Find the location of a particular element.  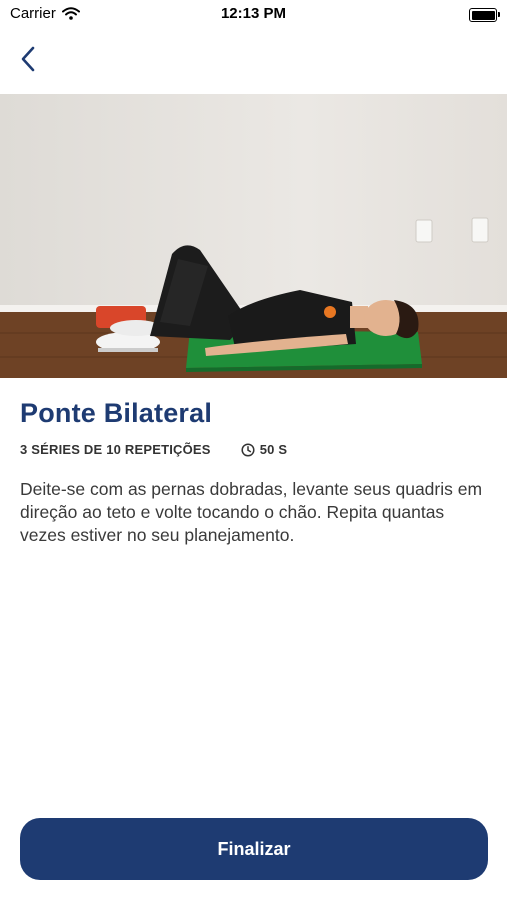

status-time: 12:13 PM is located at coordinates (253, 13).